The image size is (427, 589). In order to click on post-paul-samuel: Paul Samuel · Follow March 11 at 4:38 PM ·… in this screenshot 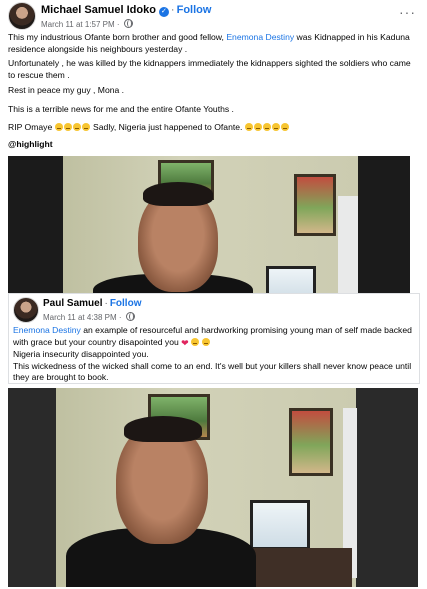, I will do `click(214, 338)`.